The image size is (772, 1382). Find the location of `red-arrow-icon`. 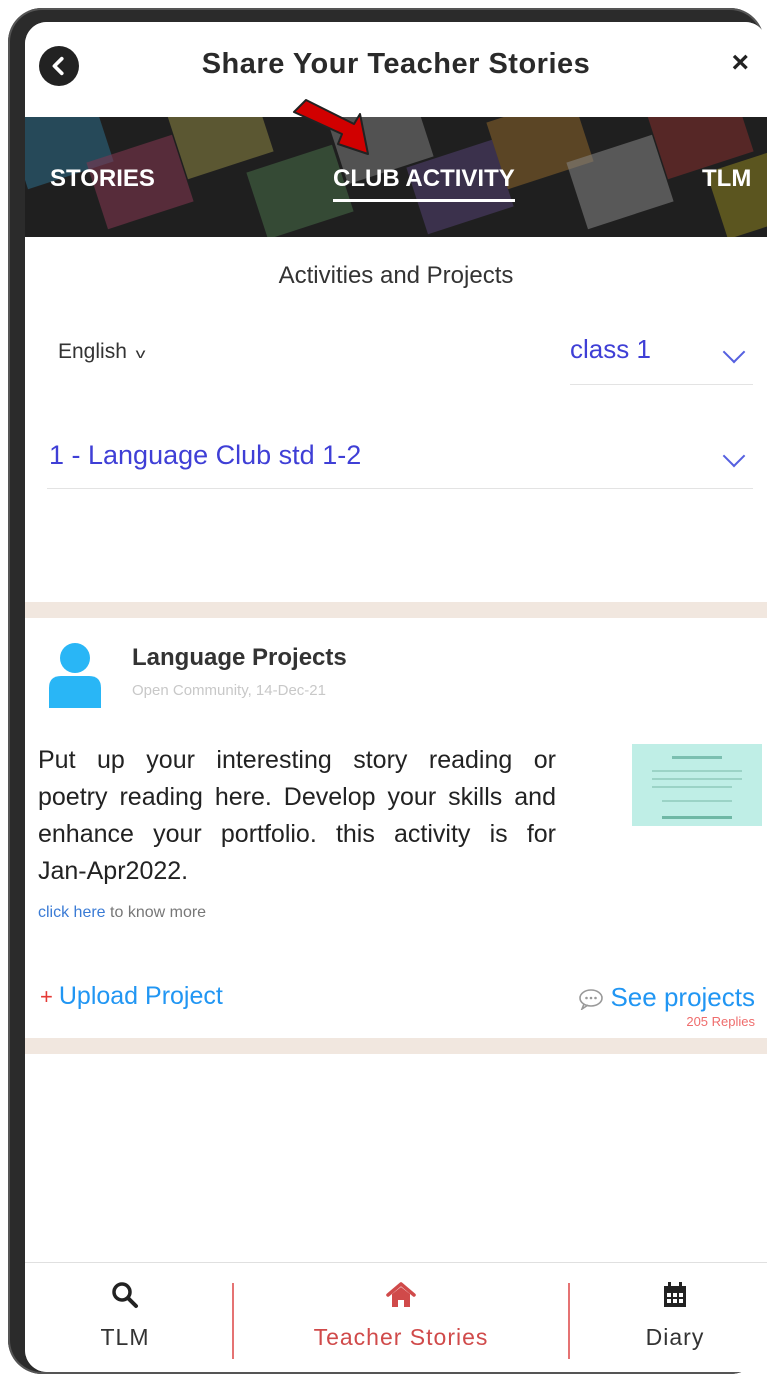

red-arrow-icon is located at coordinates (331, 127).